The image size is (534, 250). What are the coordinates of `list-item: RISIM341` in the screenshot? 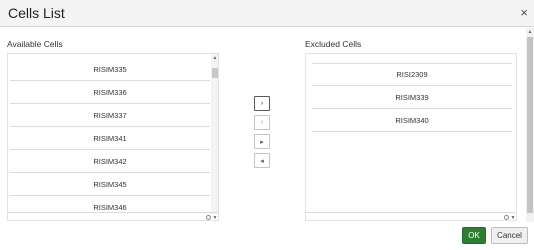 It's located at (110, 138).